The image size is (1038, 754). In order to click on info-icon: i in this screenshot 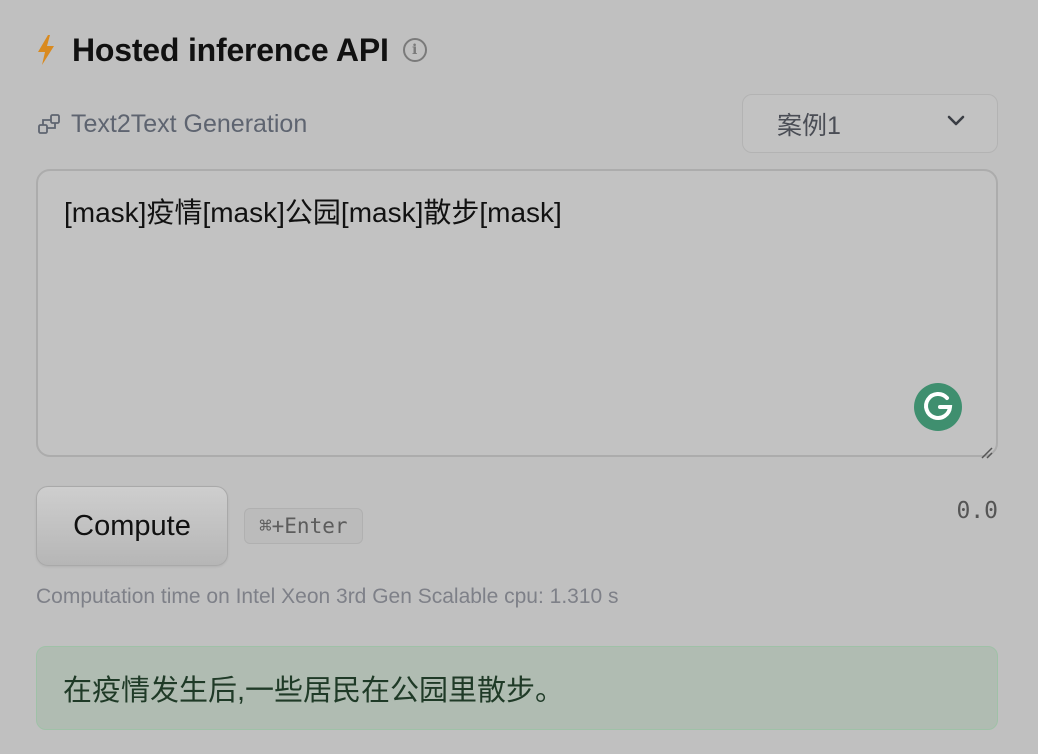, I will do `click(414, 50)`.